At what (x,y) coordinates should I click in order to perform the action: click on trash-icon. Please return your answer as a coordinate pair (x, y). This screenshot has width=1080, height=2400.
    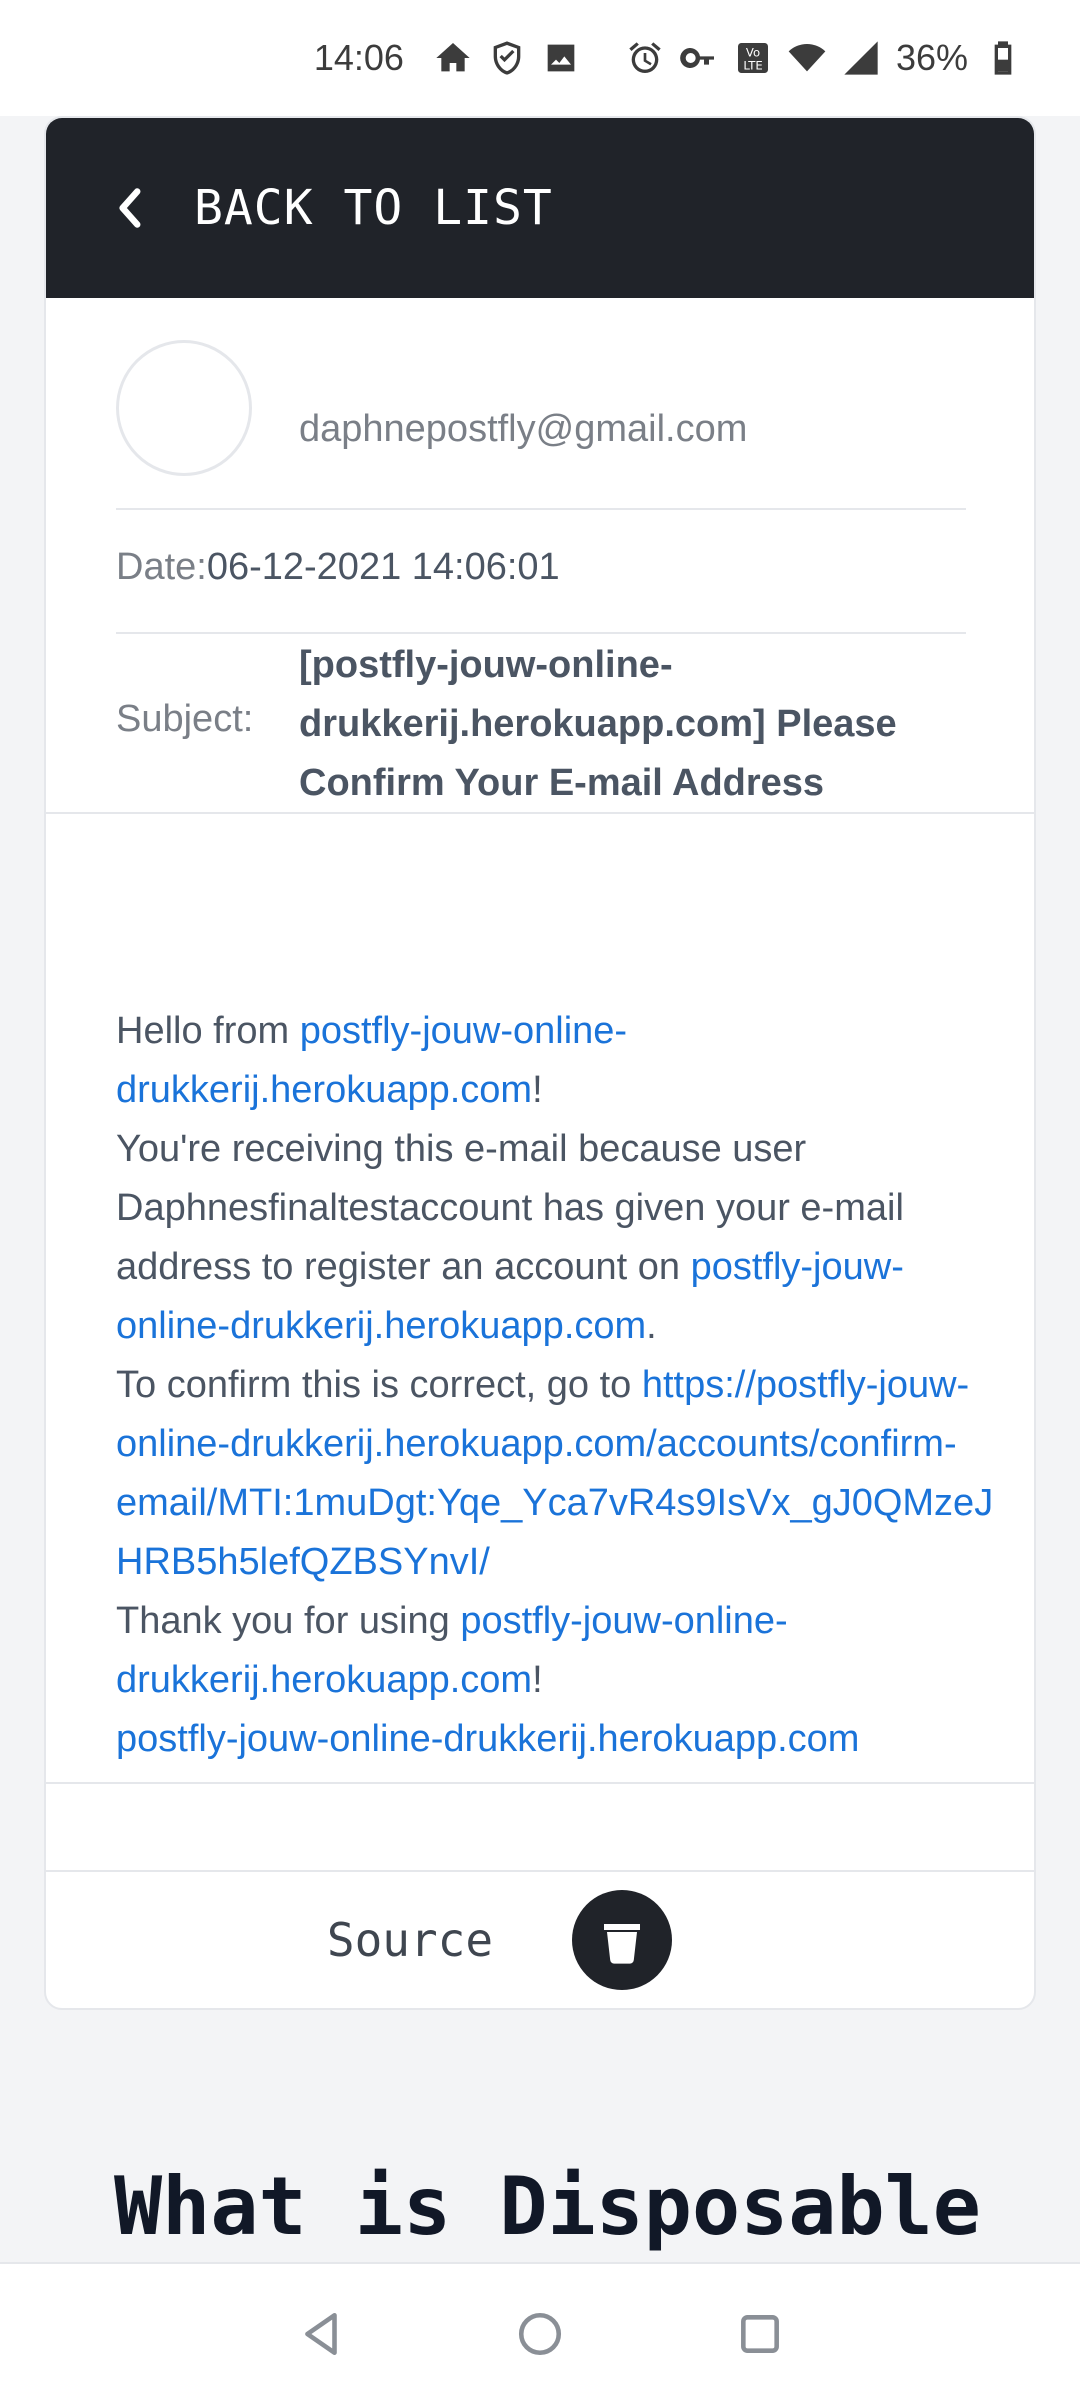
    Looking at the image, I should click on (622, 1944).